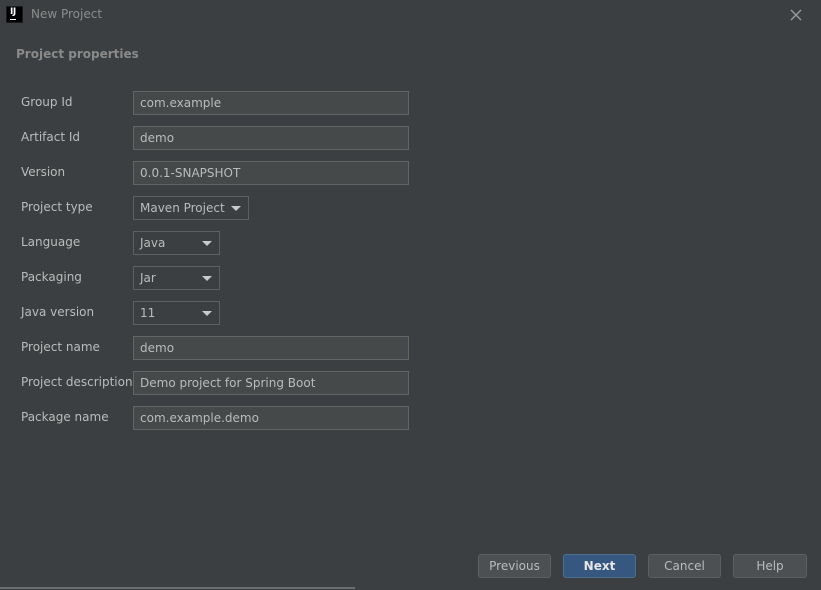  Describe the element at coordinates (67, 14) in the screenshot. I see `window-title: New Project` at that location.